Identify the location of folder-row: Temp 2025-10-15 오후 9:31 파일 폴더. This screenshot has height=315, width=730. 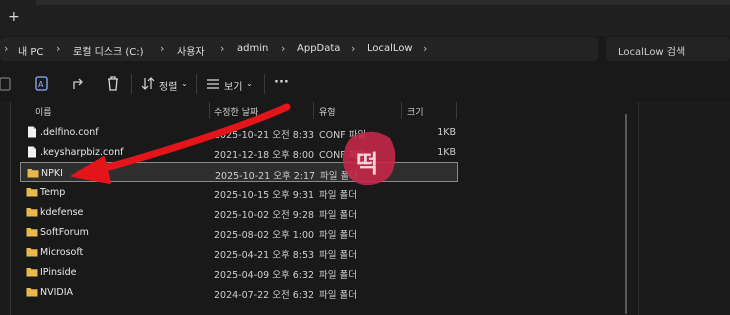
(239, 192).